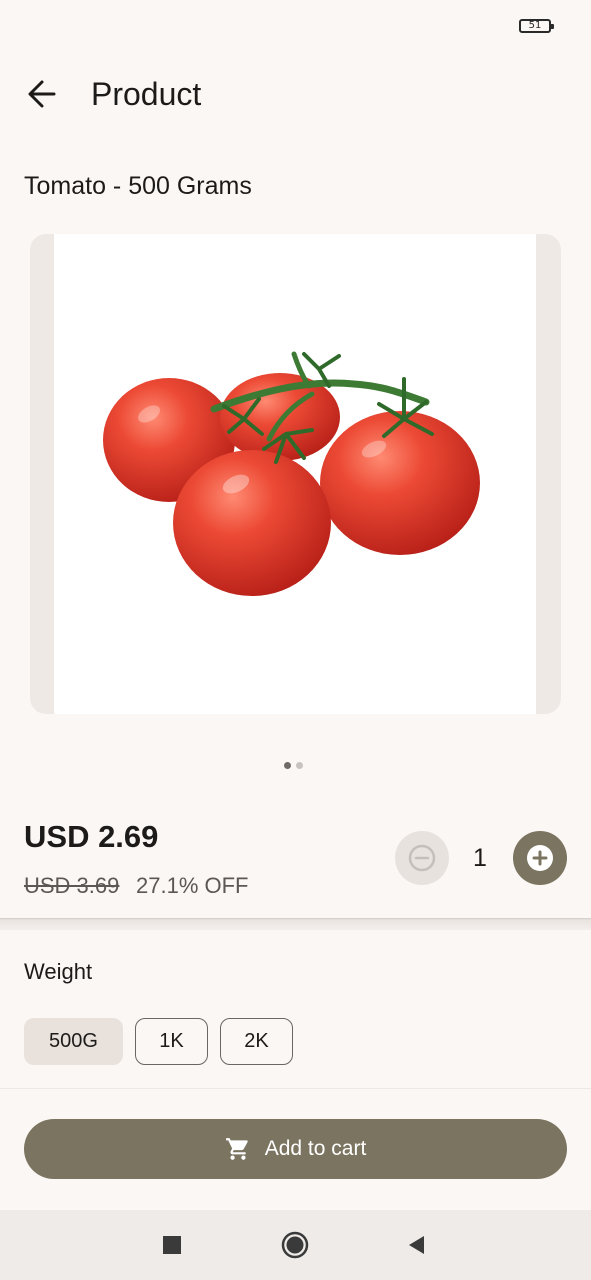  I want to click on back-nav-button, so click(416, 1245).